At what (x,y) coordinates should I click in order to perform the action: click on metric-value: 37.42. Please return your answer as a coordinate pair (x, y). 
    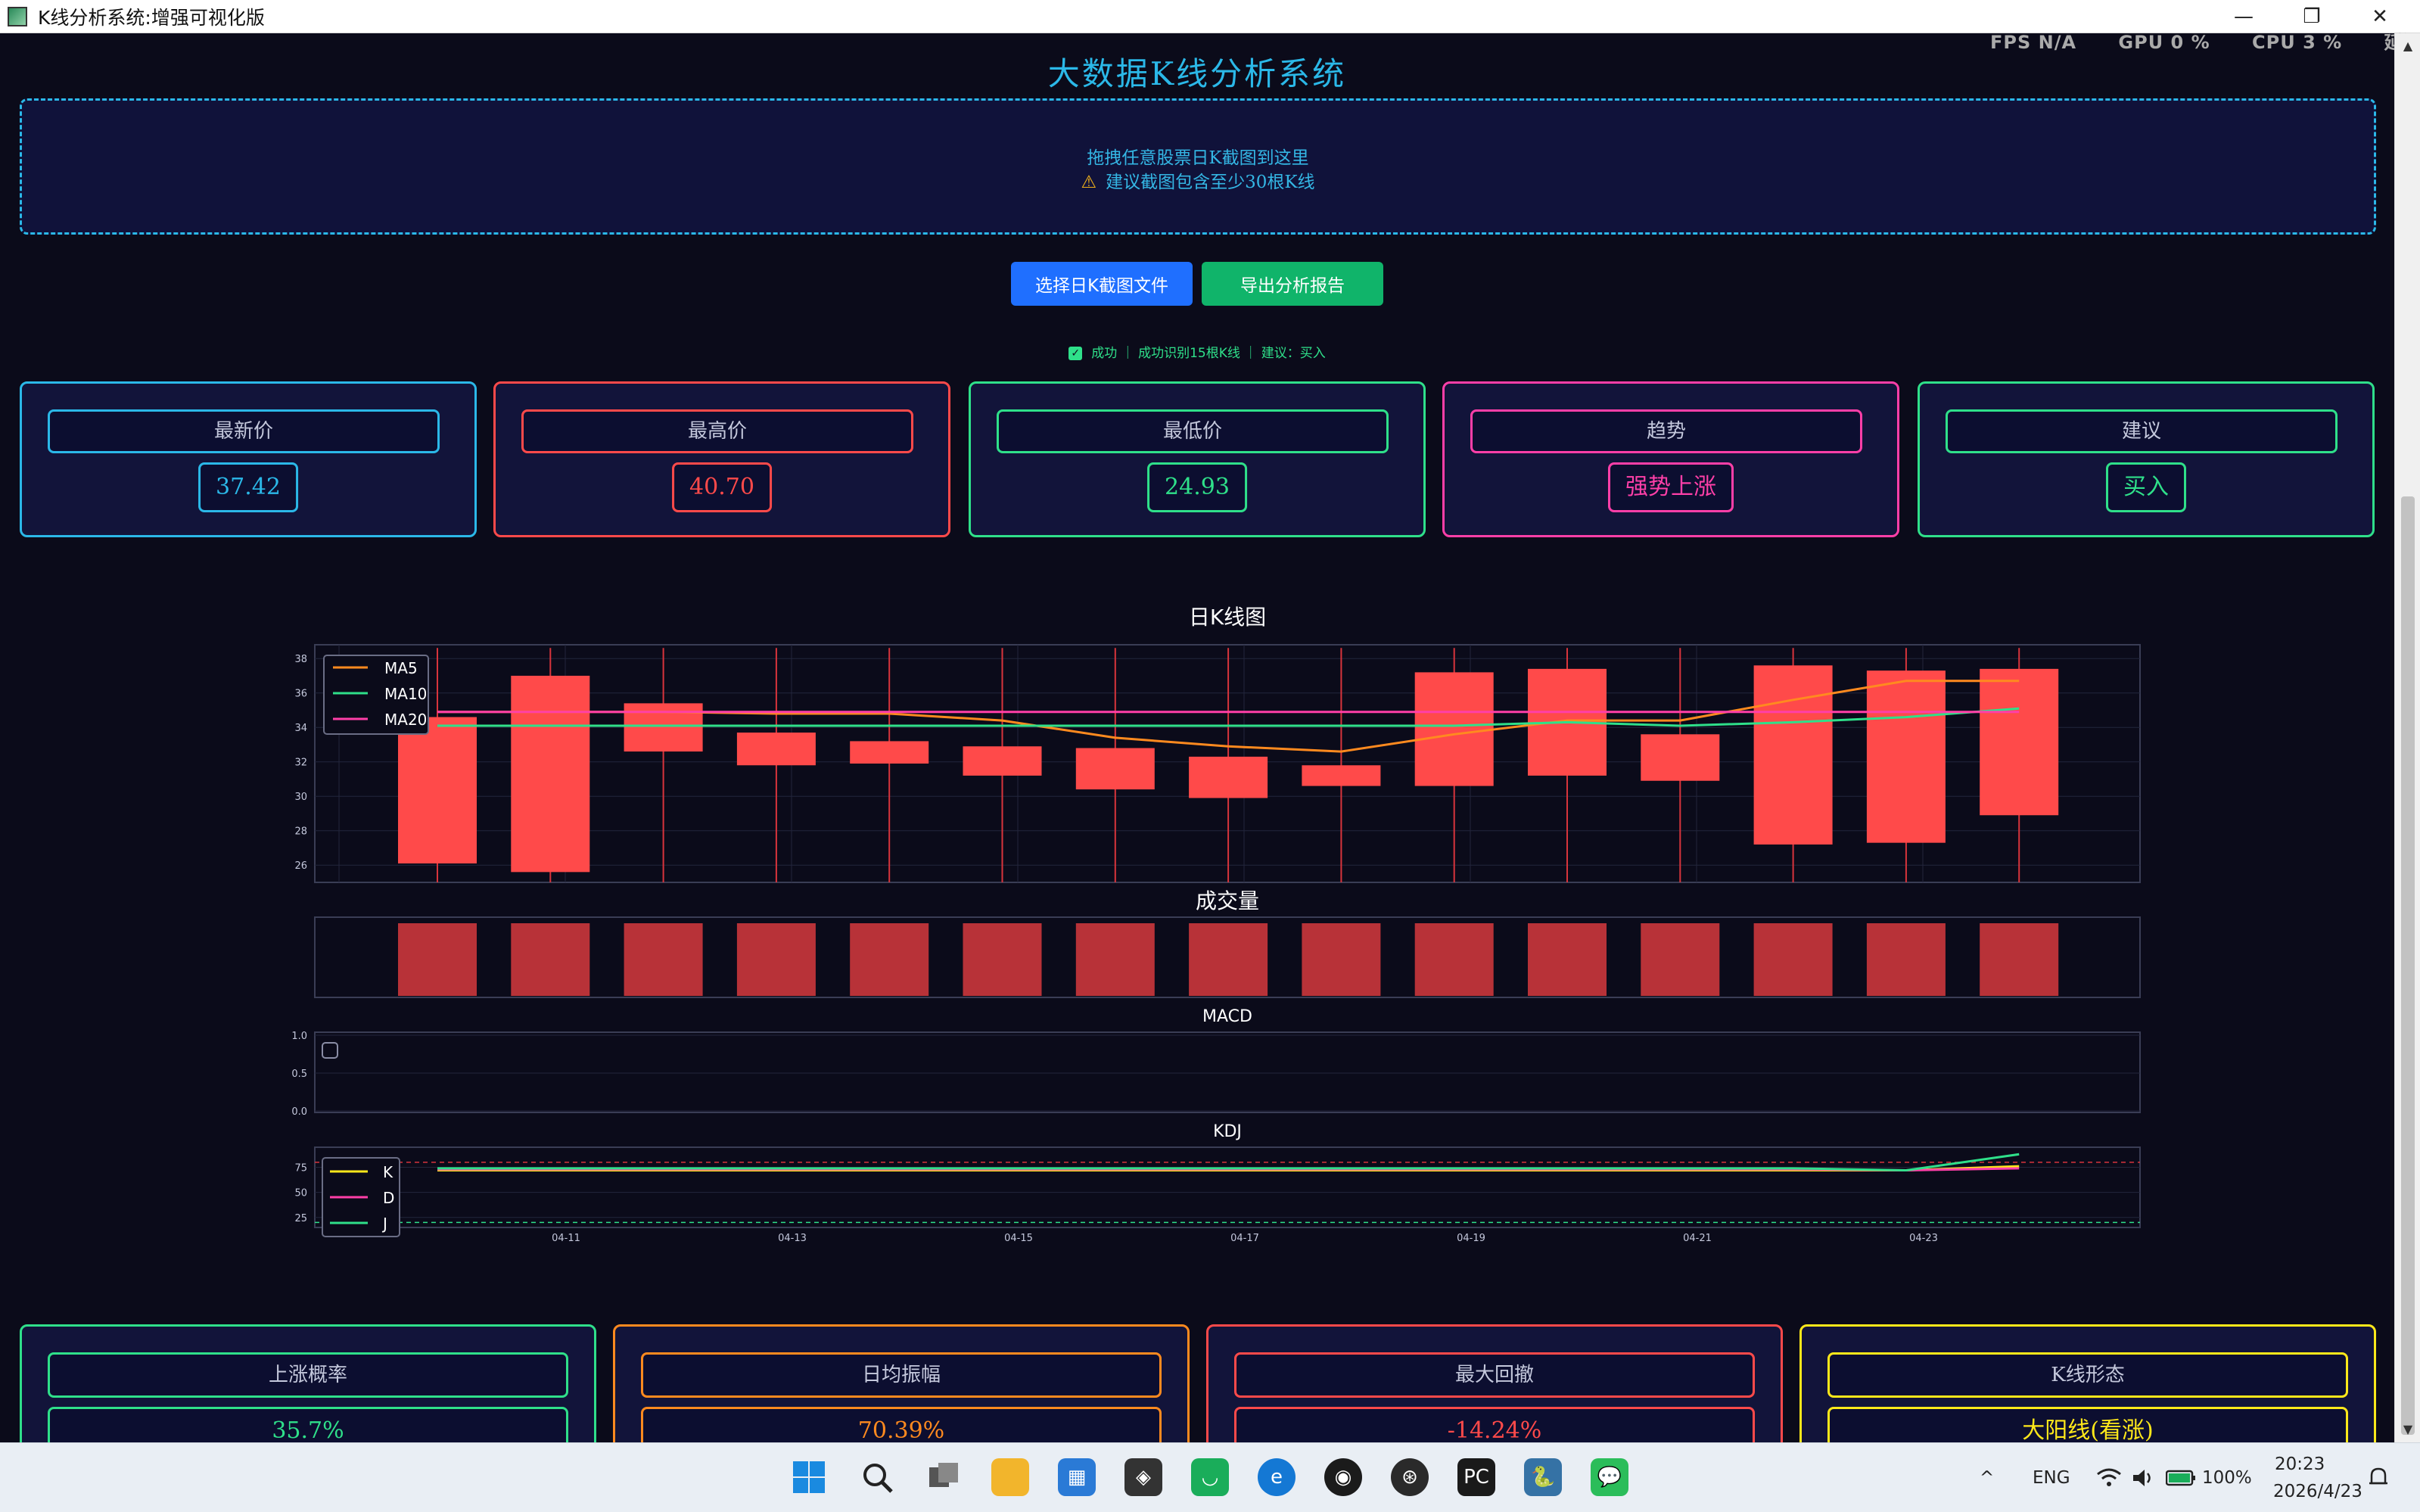
    Looking at the image, I should click on (248, 487).